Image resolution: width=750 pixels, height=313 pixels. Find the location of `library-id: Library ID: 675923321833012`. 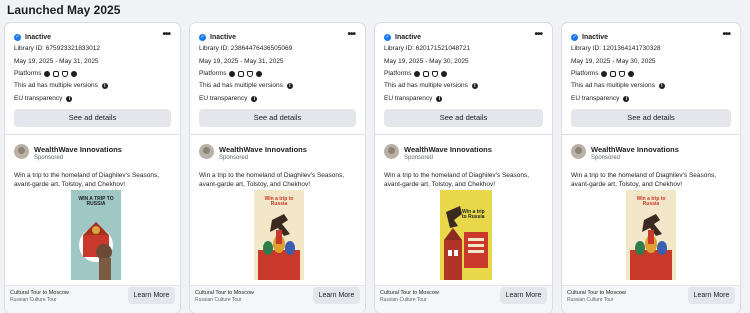

library-id: Library ID: 675923321833012 is located at coordinates (57, 48).